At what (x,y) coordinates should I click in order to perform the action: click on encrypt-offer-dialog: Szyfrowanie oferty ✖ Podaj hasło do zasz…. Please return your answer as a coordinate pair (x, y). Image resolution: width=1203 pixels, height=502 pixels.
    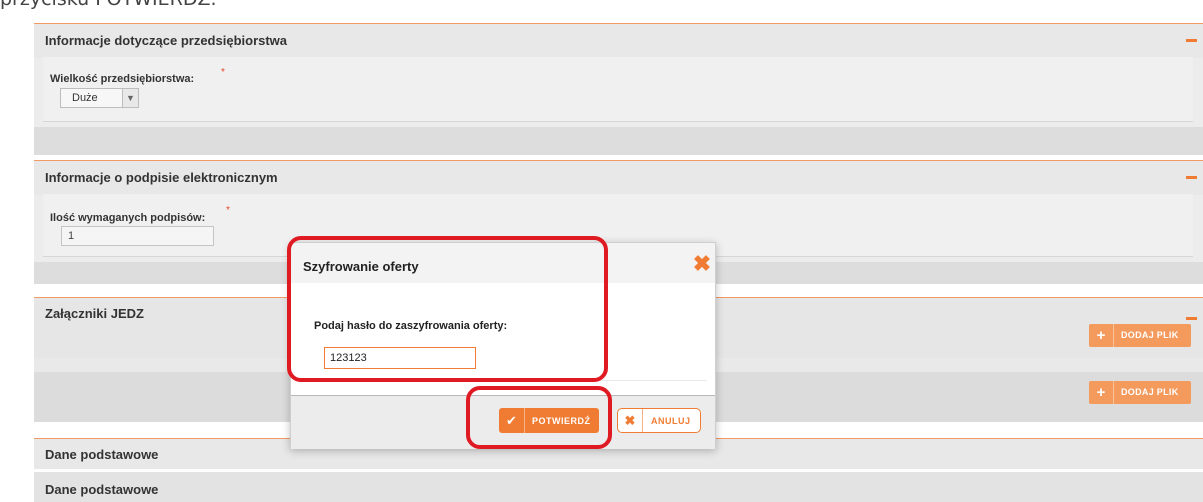
    Looking at the image, I should click on (503, 345).